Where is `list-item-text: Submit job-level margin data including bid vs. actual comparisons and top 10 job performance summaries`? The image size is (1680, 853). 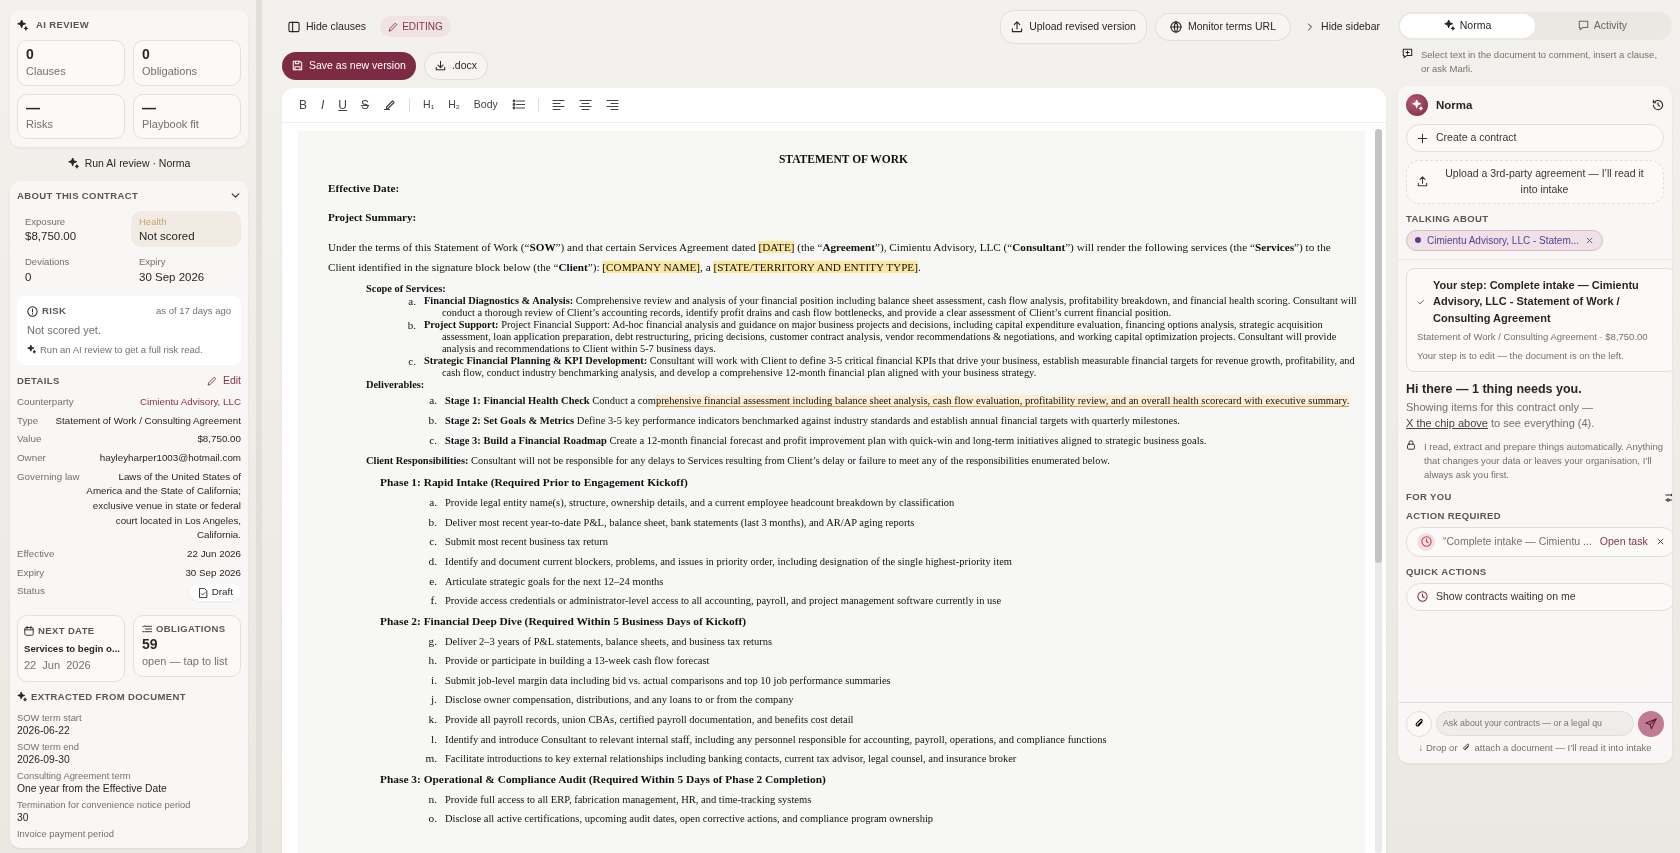 list-item-text: Submit job-level margin data including bid vs. actual comparisons and top 10 job performance summaries is located at coordinates (668, 680).